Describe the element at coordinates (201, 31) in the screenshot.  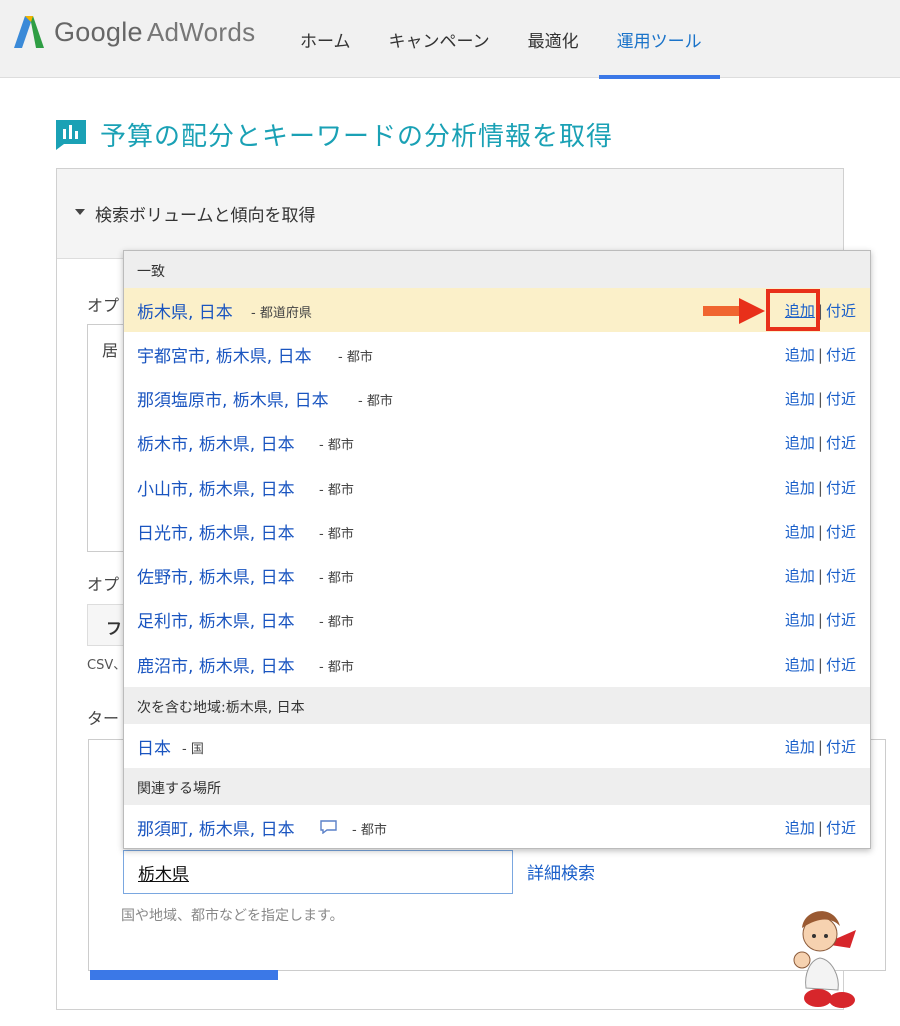
I see `logo-product-text: AdWords` at that location.